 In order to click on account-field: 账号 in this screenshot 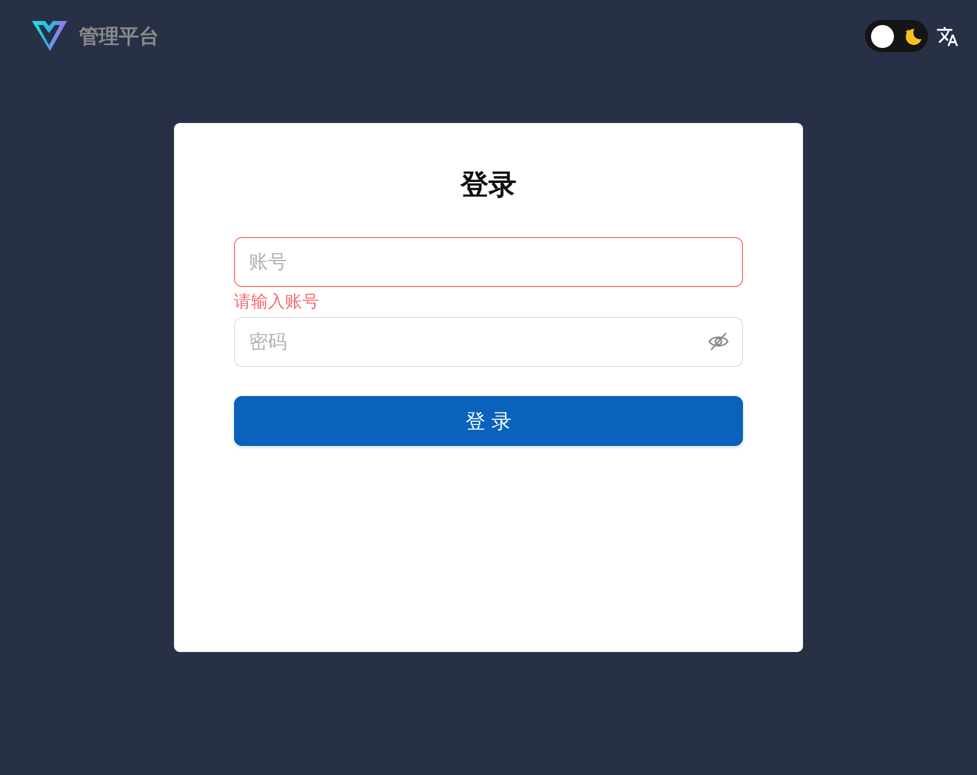, I will do `click(488, 262)`.